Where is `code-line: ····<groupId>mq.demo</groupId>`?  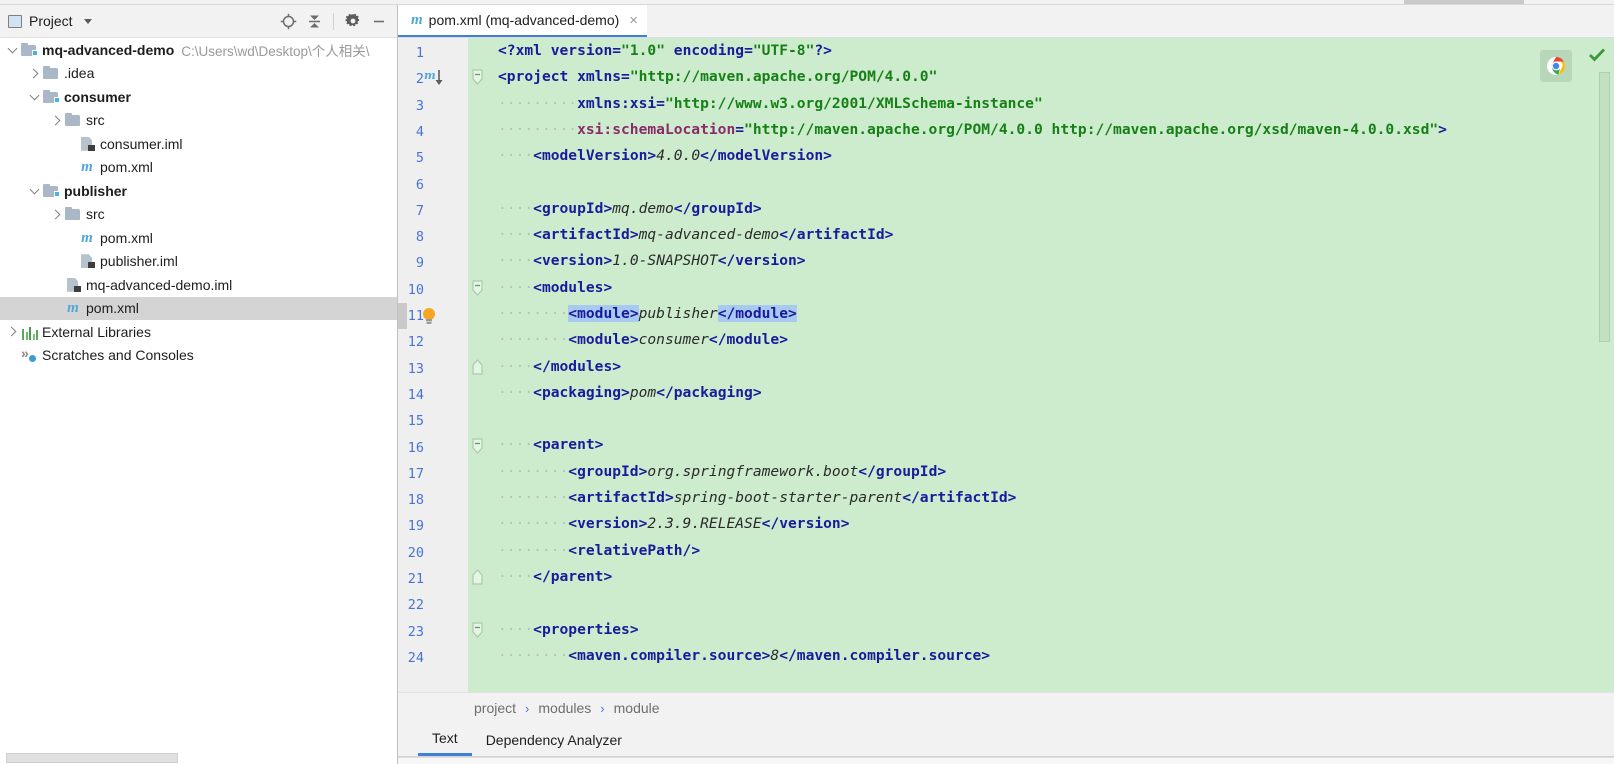
code-line: ····<groupId>mq.demo</groupId> is located at coordinates (1052, 209).